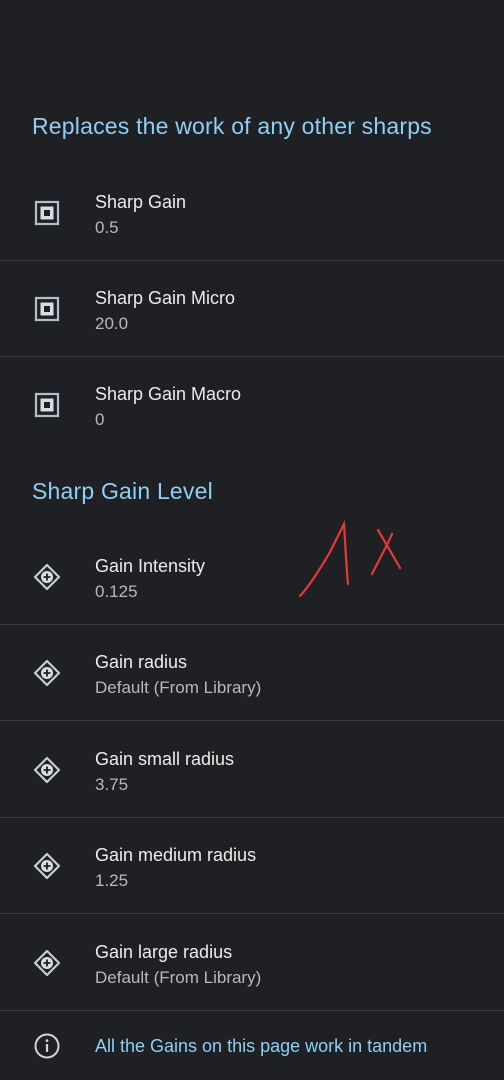  Describe the element at coordinates (164, 952) in the screenshot. I see `pref-title: Gain large radius` at that location.